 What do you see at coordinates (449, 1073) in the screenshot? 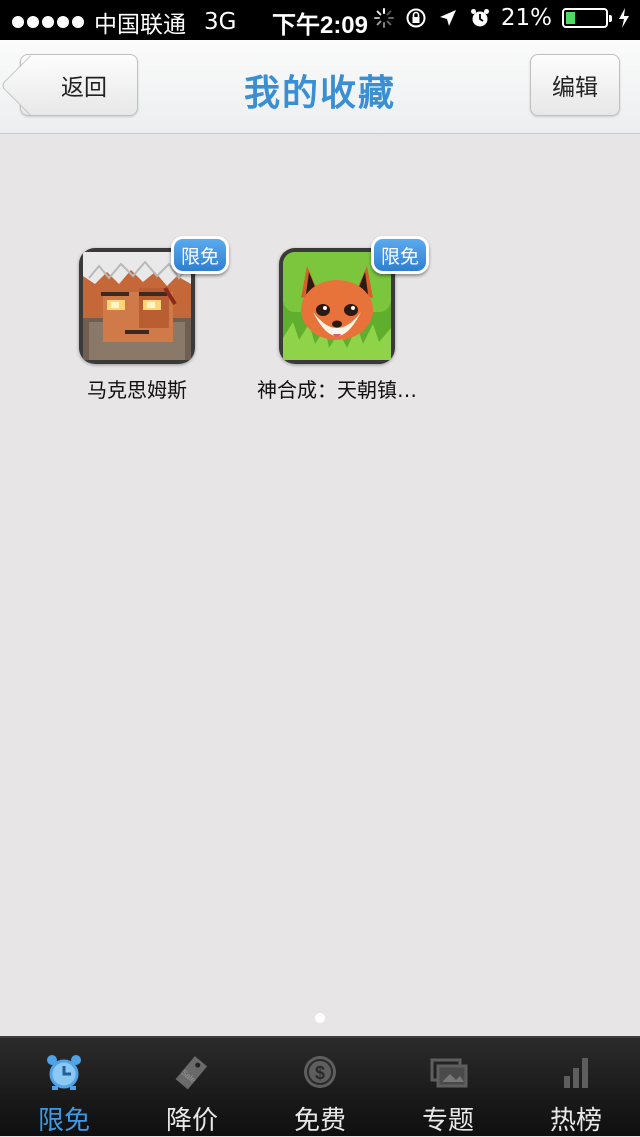
I see `topics-icon` at bounding box center [449, 1073].